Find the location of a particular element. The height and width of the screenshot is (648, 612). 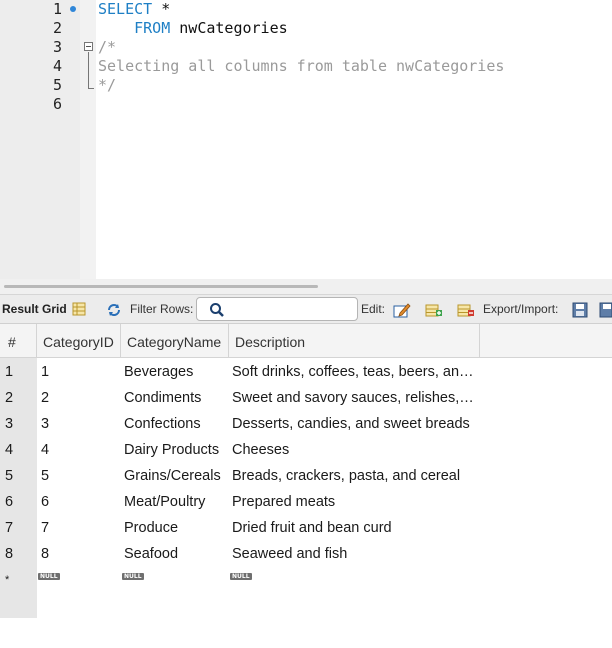

code-line: 6 is located at coordinates (306, 104).